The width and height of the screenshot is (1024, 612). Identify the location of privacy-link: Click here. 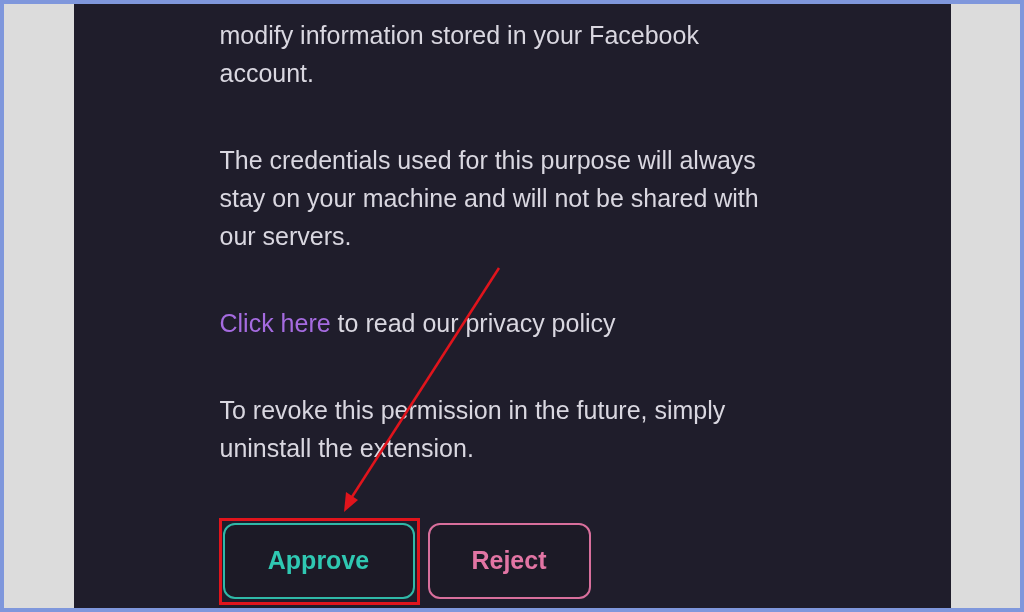
(275, 323).